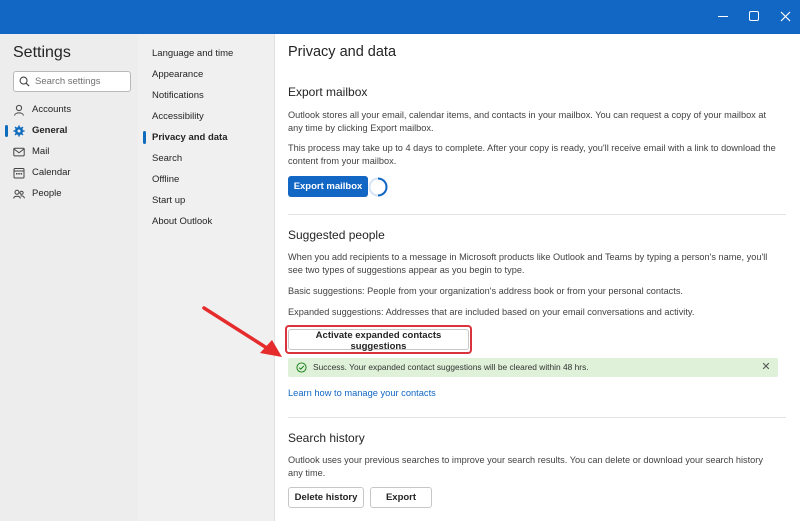 The width and height of the screenshot is (800, 521). What do you see at coordinates (42, 52) in the screenshot?
I see `settings-title: Settings` at bounding box center [42, 52].